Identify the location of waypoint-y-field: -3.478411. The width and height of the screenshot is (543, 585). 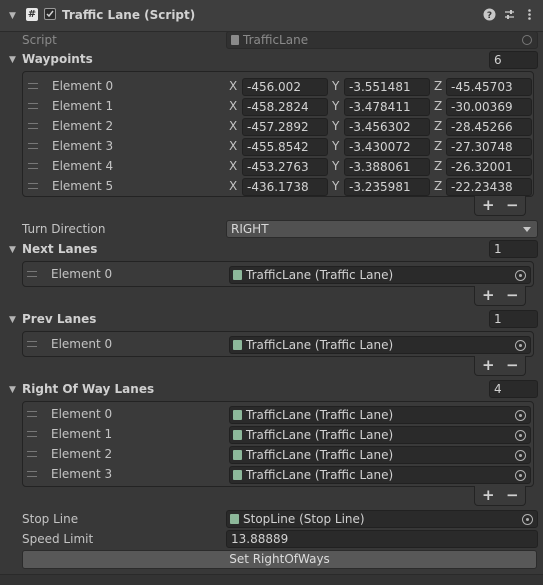
(387, 107).